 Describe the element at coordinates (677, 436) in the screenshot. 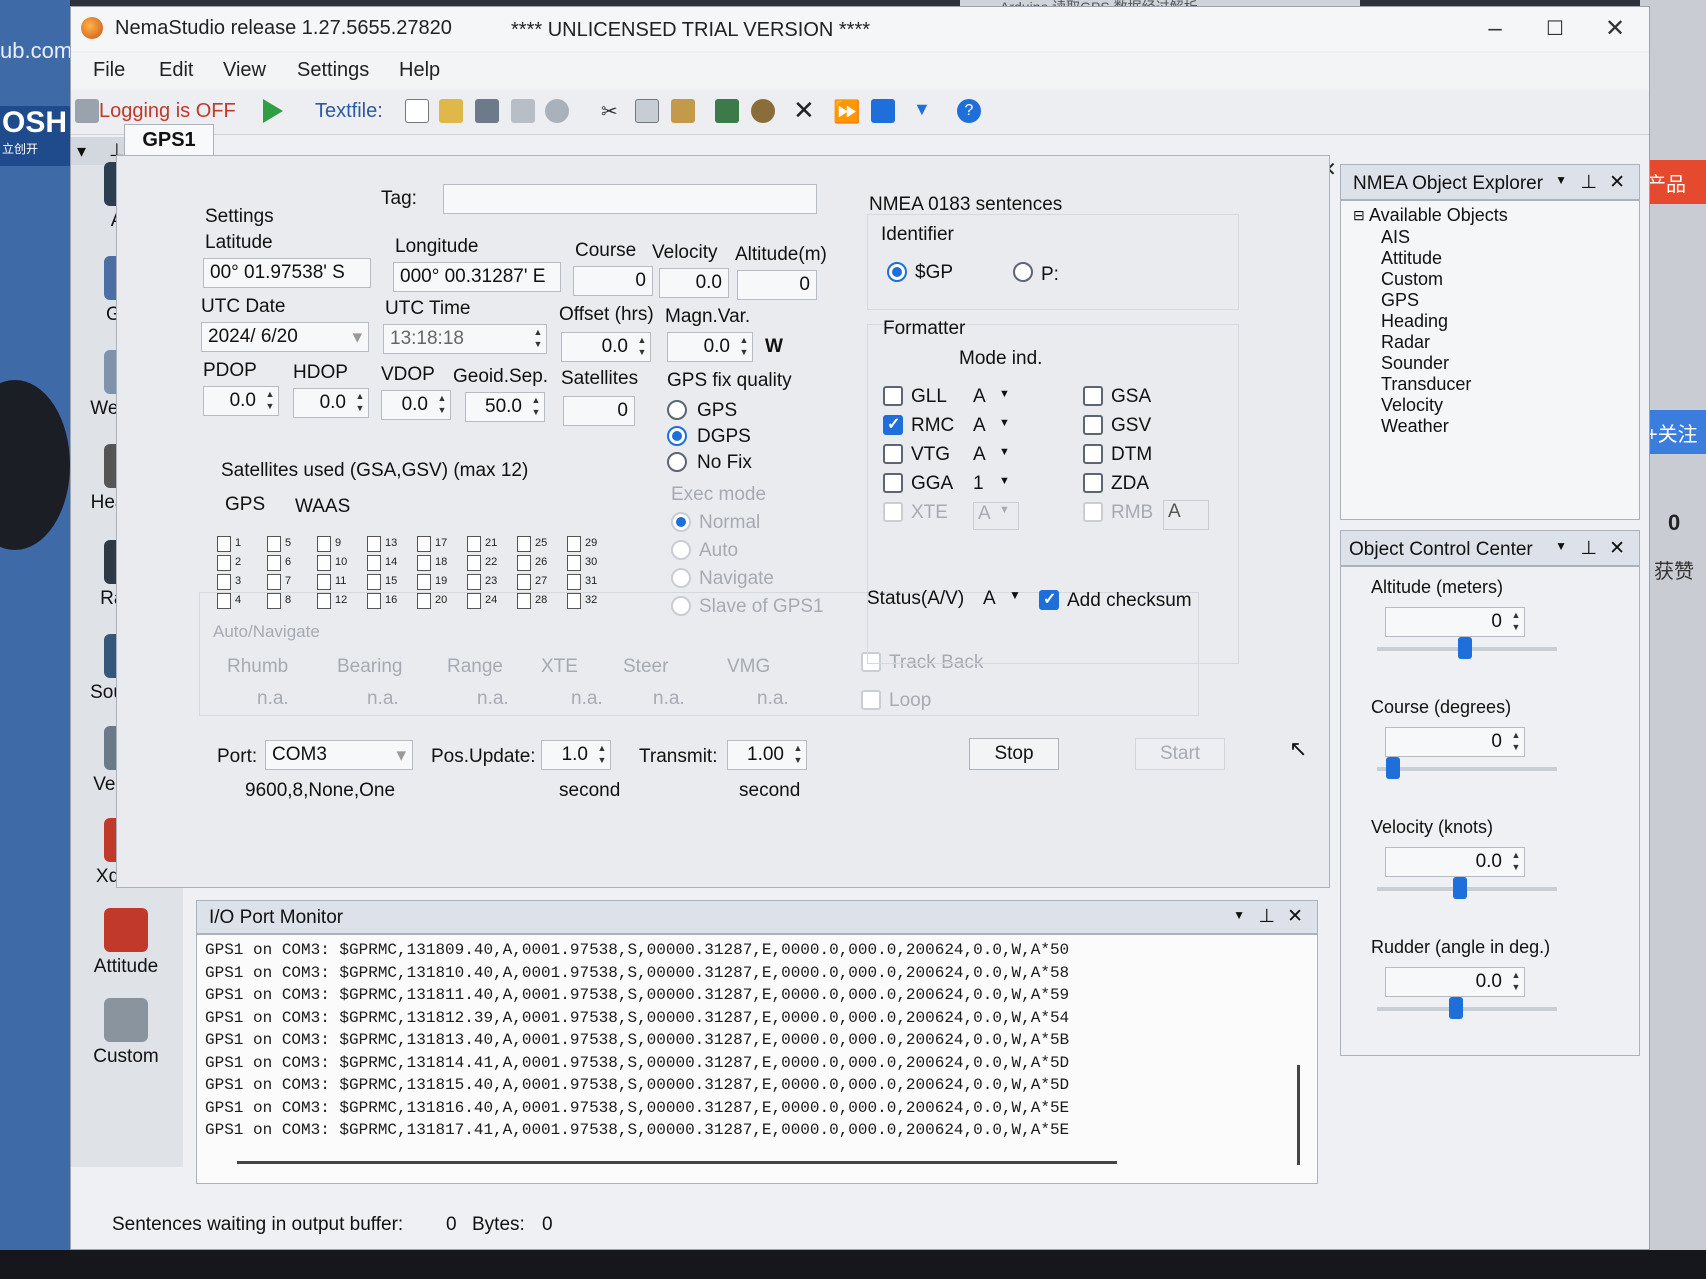

I see `fix-dgps-radio` at that location.